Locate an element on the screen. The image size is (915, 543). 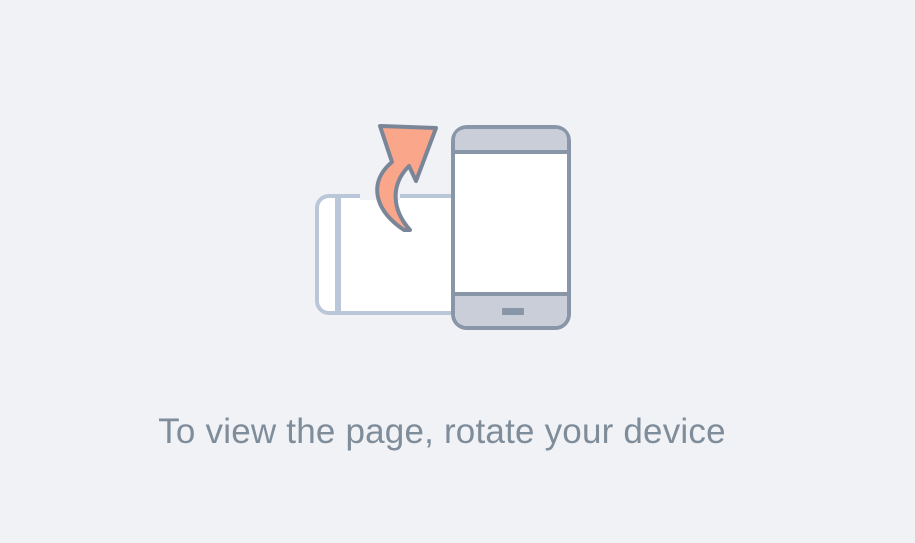
rotate-device-illustration is located at coordinates (443, 228).